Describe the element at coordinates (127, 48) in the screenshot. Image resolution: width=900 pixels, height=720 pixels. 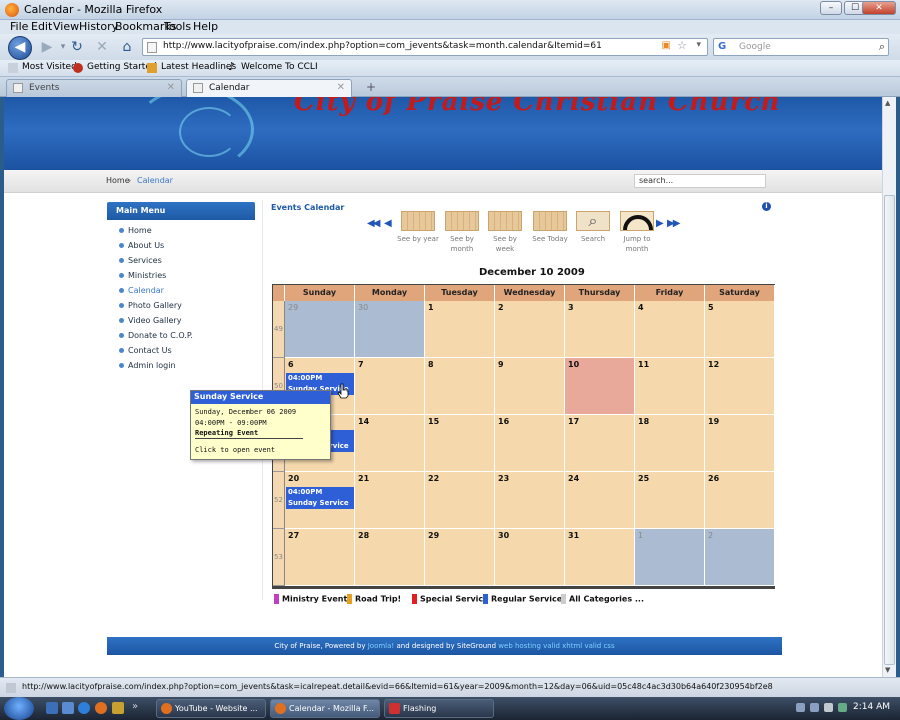
I see `home-icon: ⌂` at that location.